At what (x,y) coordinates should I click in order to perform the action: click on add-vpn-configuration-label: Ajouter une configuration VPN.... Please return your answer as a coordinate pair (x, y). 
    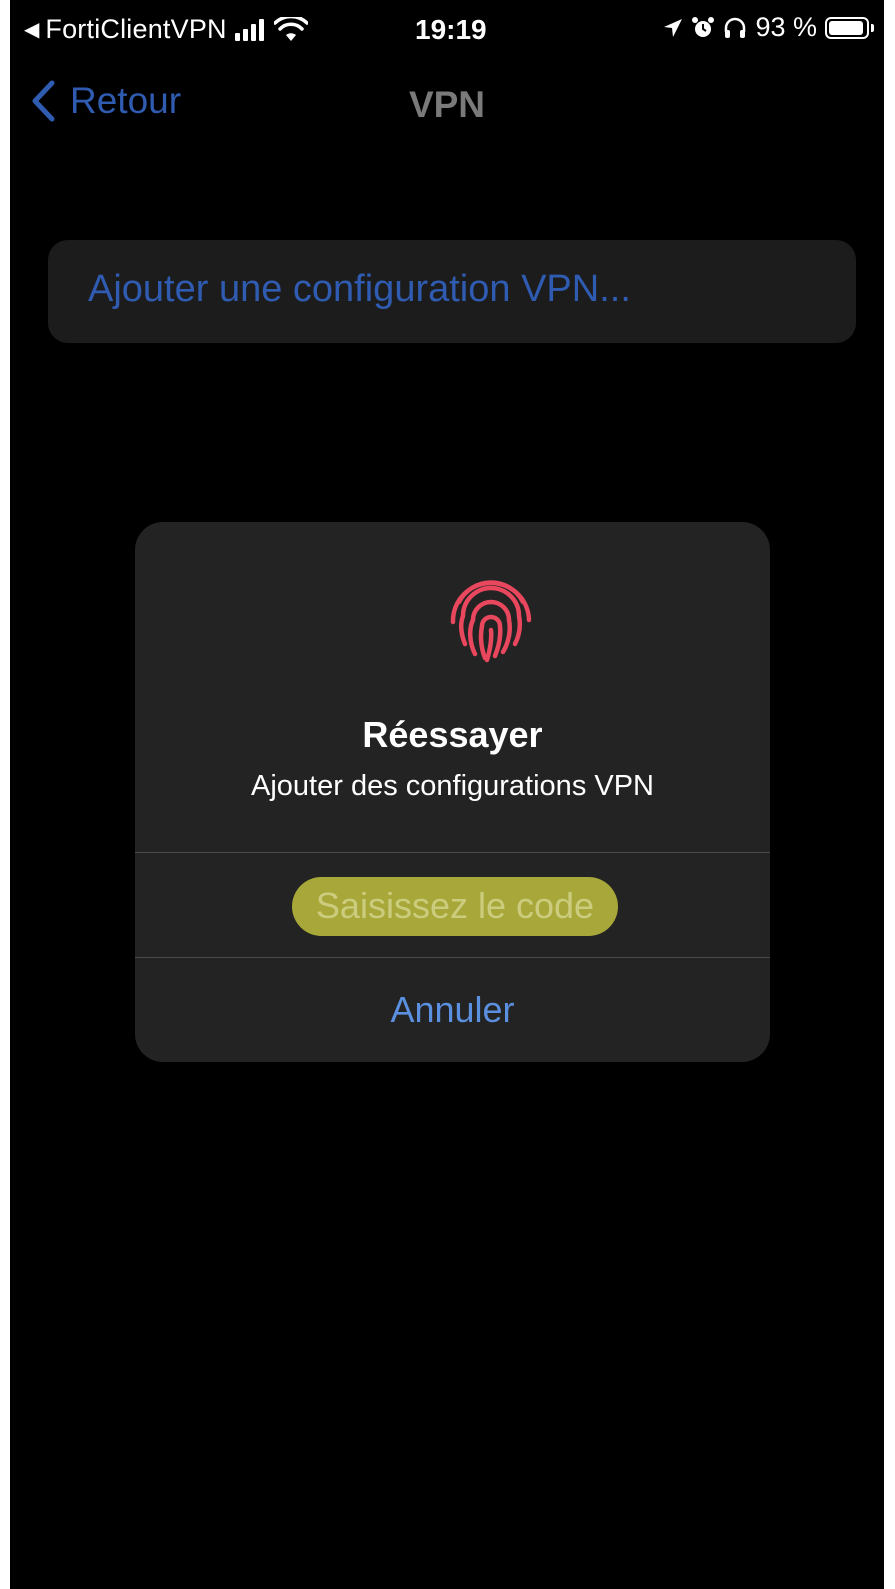
    Looking at the image, I should click on (359, 289).